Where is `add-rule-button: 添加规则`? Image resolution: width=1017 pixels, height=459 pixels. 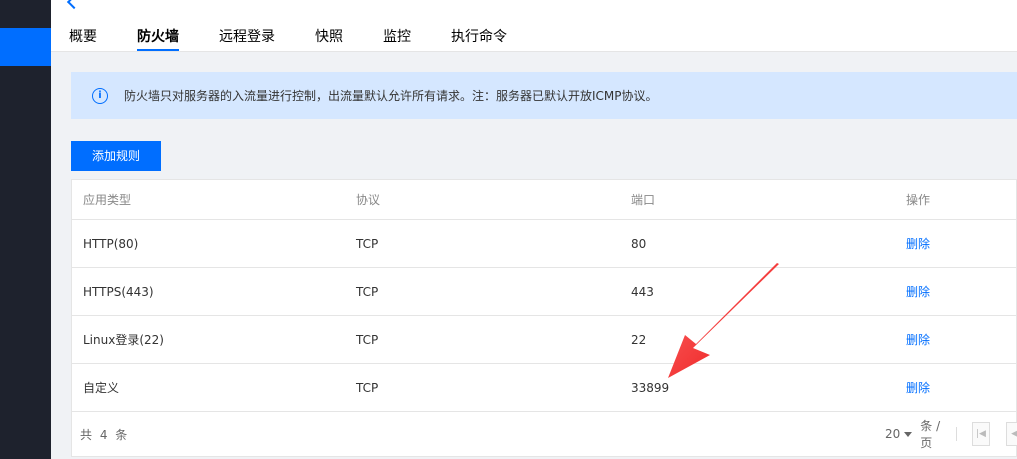 add-rule-button: 添加规则 is located at coordinates (116, 156).